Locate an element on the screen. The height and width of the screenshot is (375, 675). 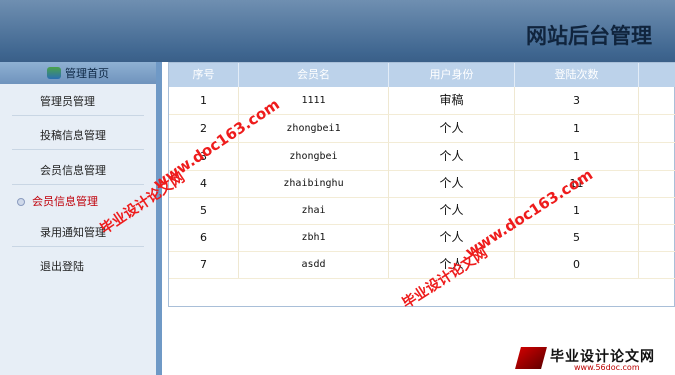
cell-index: 1 is located at coordinates (204, 100).